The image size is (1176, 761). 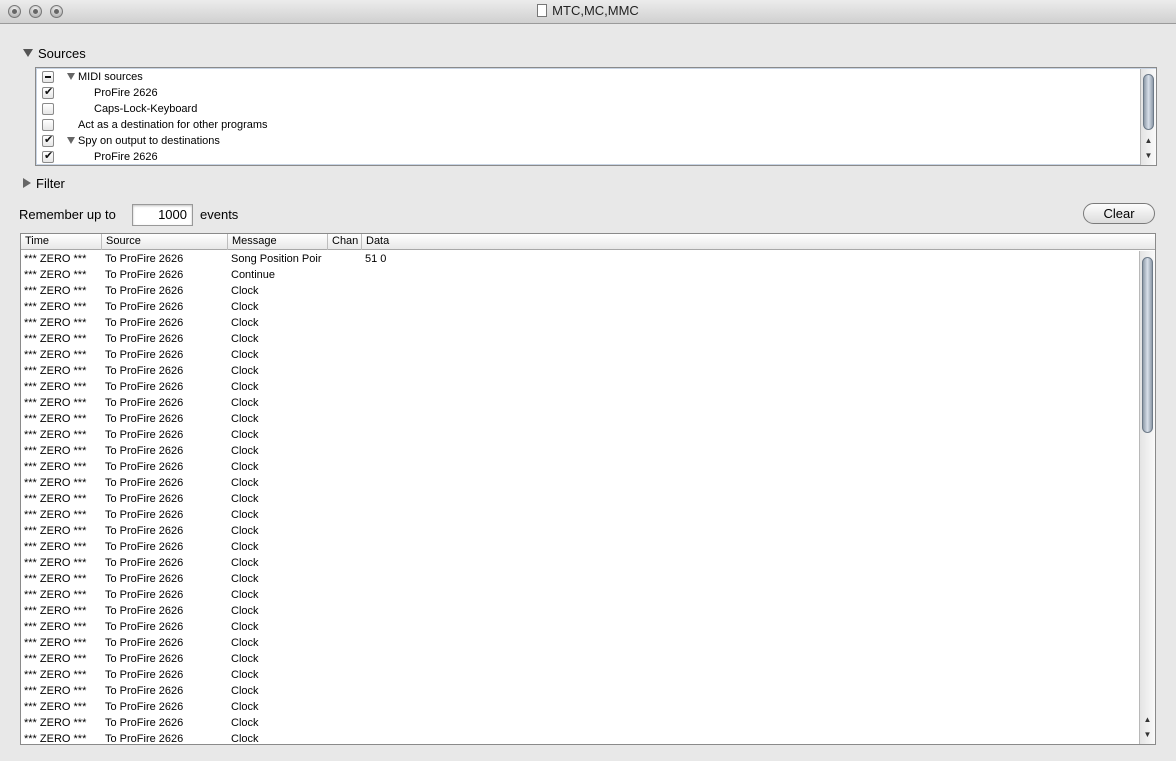 I want to click on table-scroll-thumb, so click(x=1147, y=345).